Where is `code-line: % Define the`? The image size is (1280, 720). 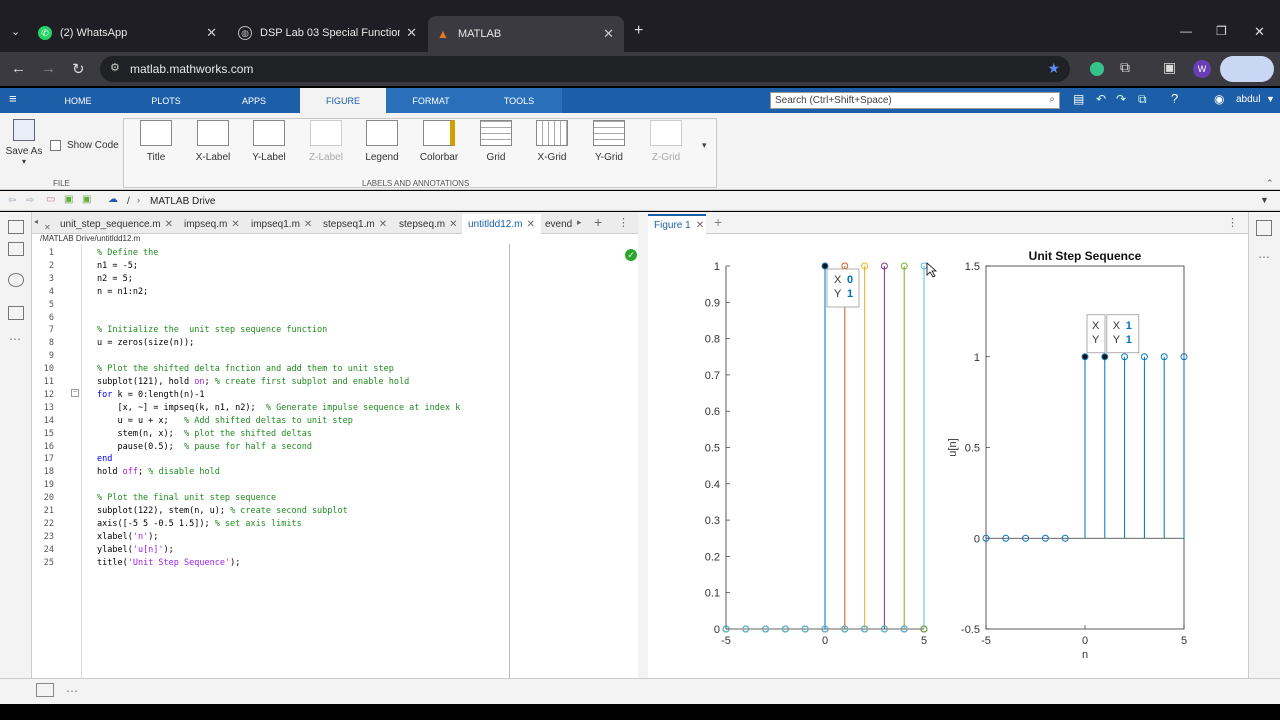 code-line: % Define the is located at coordinates (127, 253).